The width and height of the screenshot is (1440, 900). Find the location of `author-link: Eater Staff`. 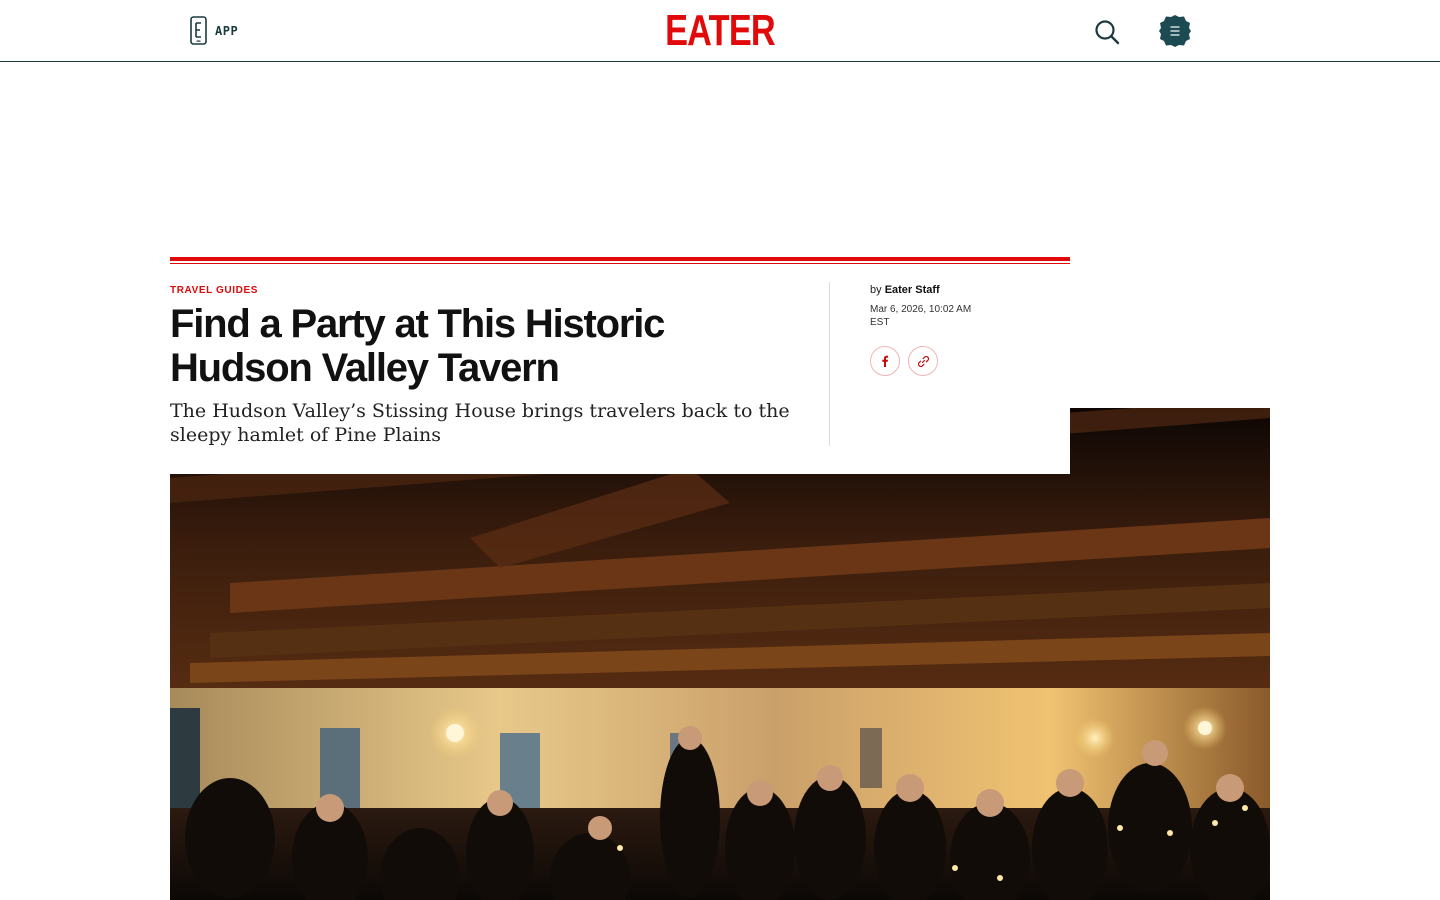

author-link: Eater Staff is located at coordinates (912, 290).